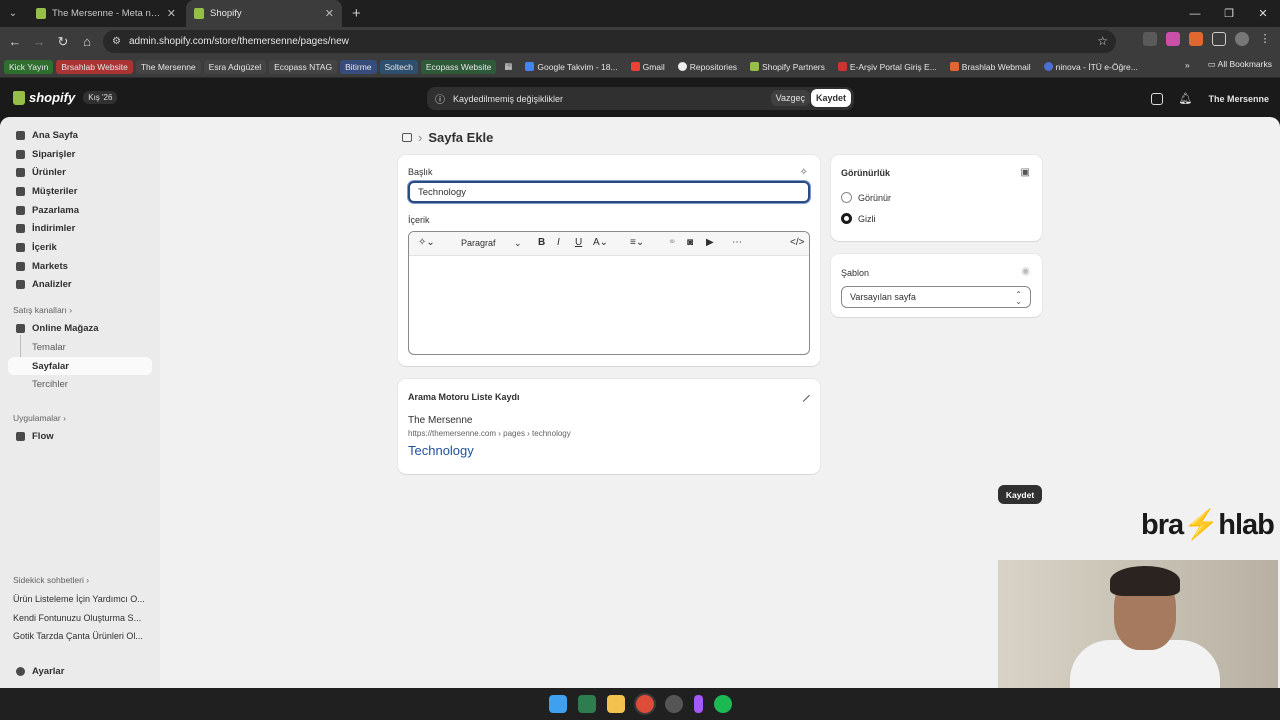  I want to click on text-color-icon: A⌄, so click(600, 242).